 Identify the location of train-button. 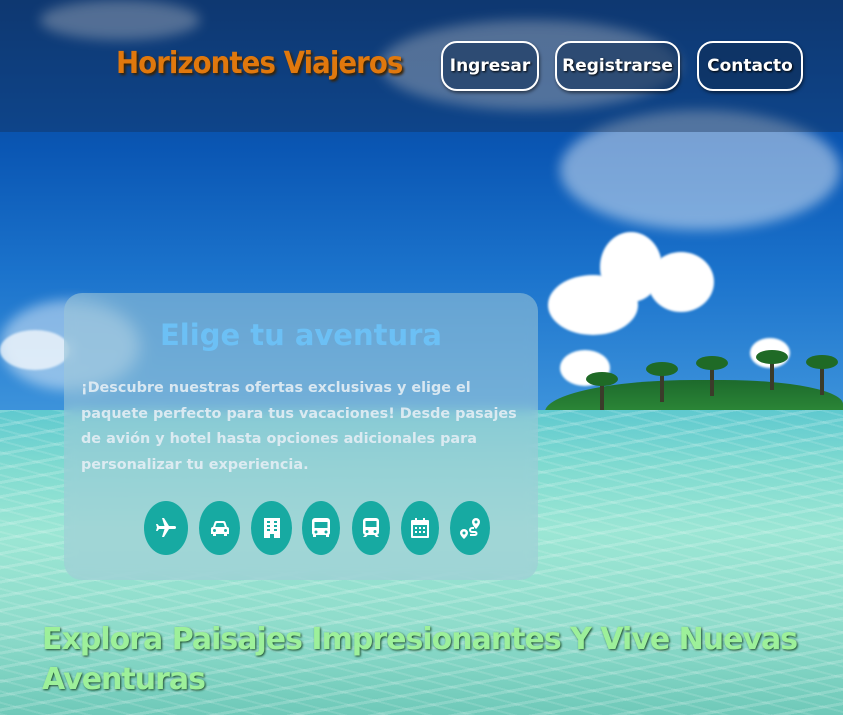
(371, 528).